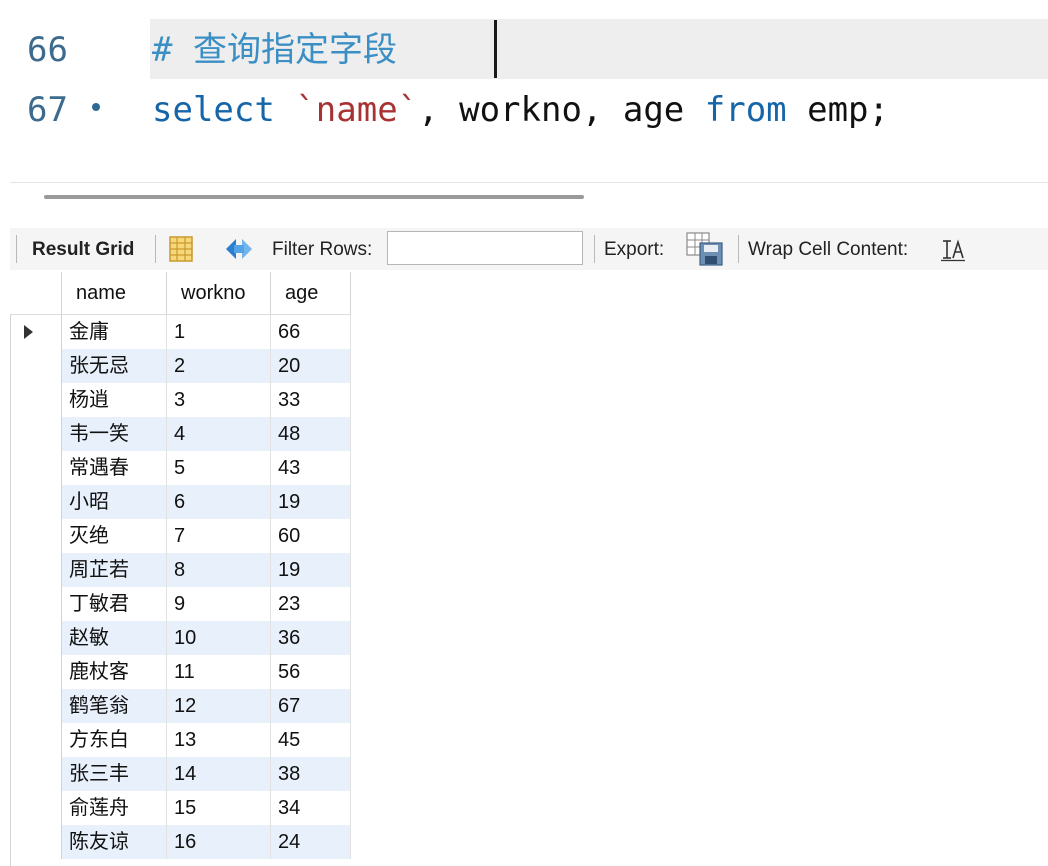  I want to click on table-row: 鹿杖客 11 56, so click(180, 672).